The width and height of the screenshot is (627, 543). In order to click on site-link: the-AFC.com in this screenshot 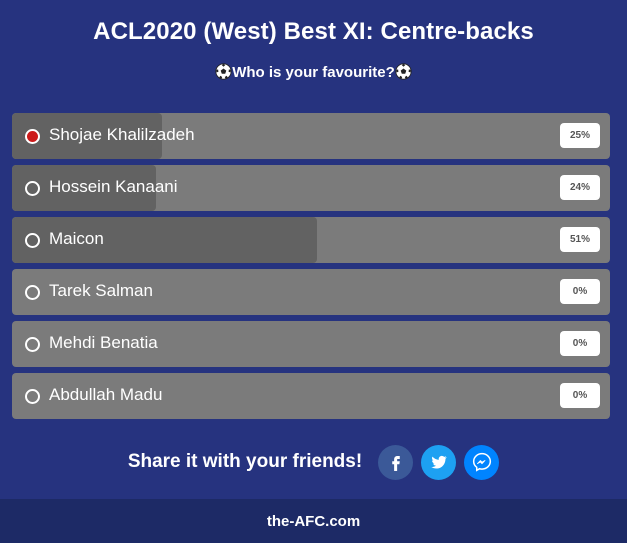, I will do `click(313, 521)`.